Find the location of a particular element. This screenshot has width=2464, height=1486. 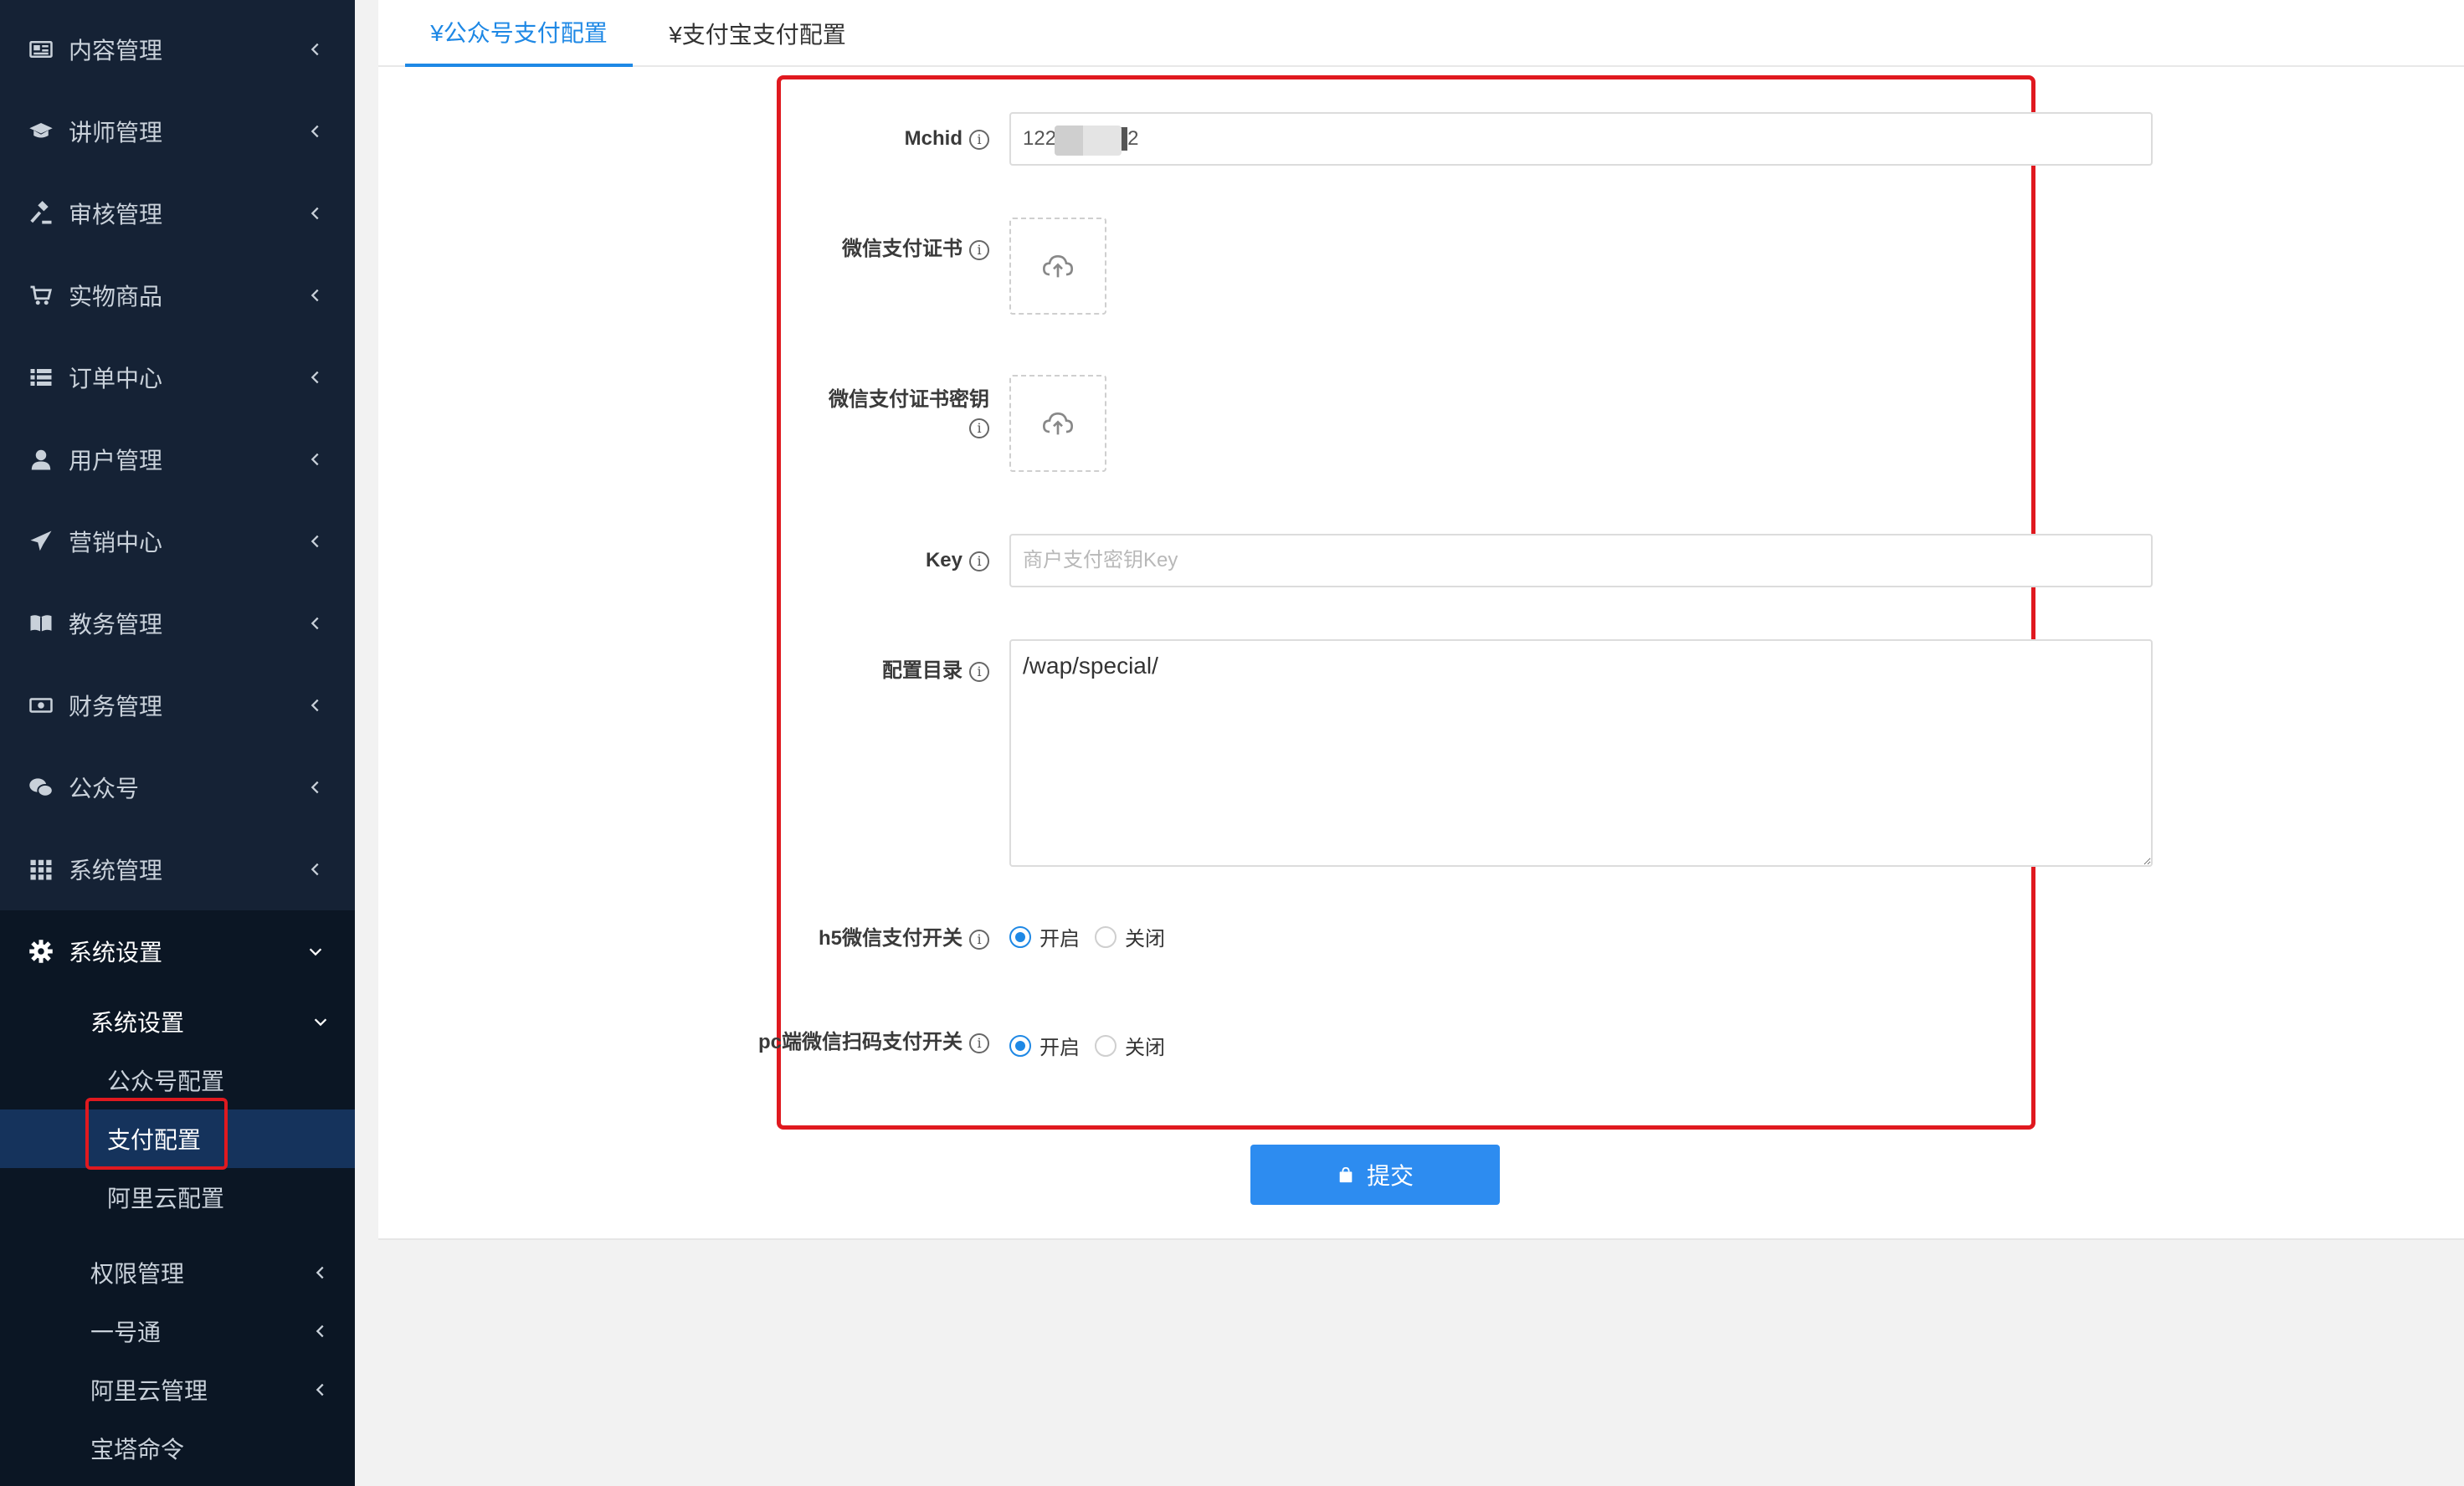

submit-button: 提交 is located at coordinates (1375, 1175).